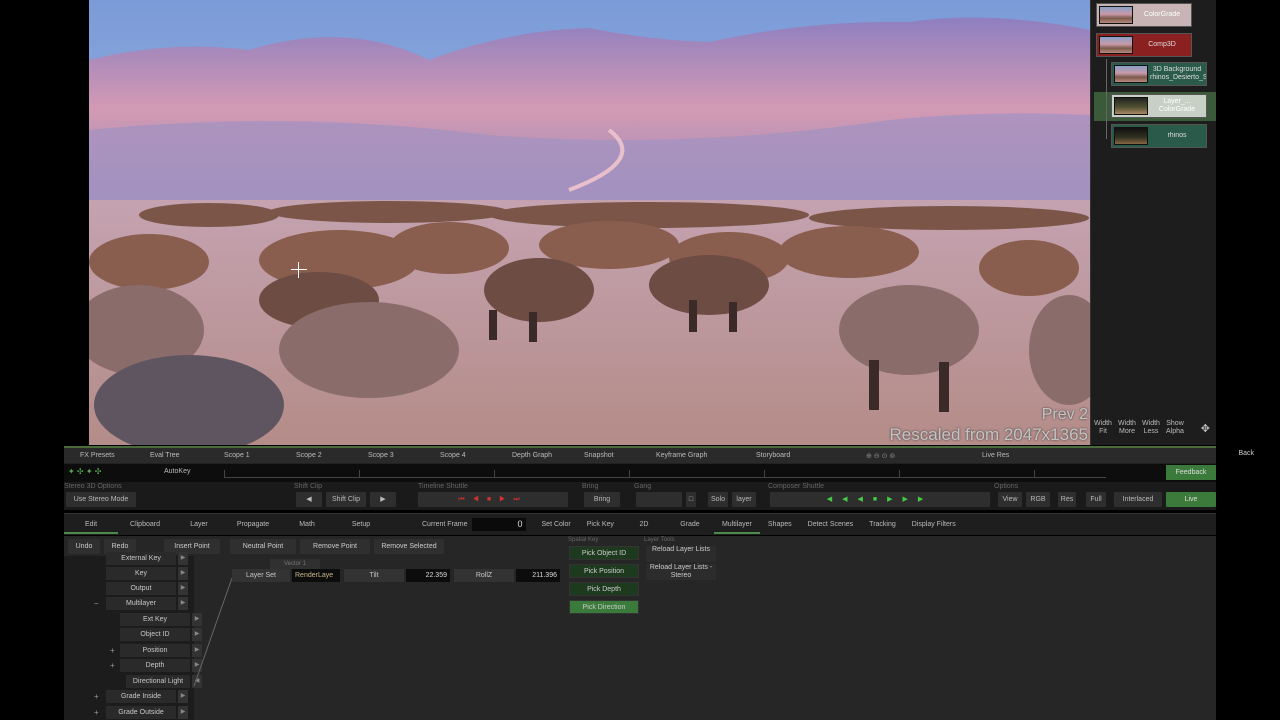 This screenshot has width=1280, height=720. Describe the element at coordinates (934, 525) in the screenshot. I see `tab-display-filters: Display Filters` at that location.